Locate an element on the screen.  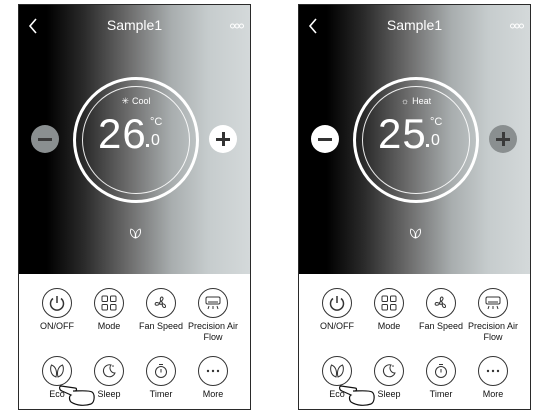
temperature-value: 25 is located at coordinates (402, 133).